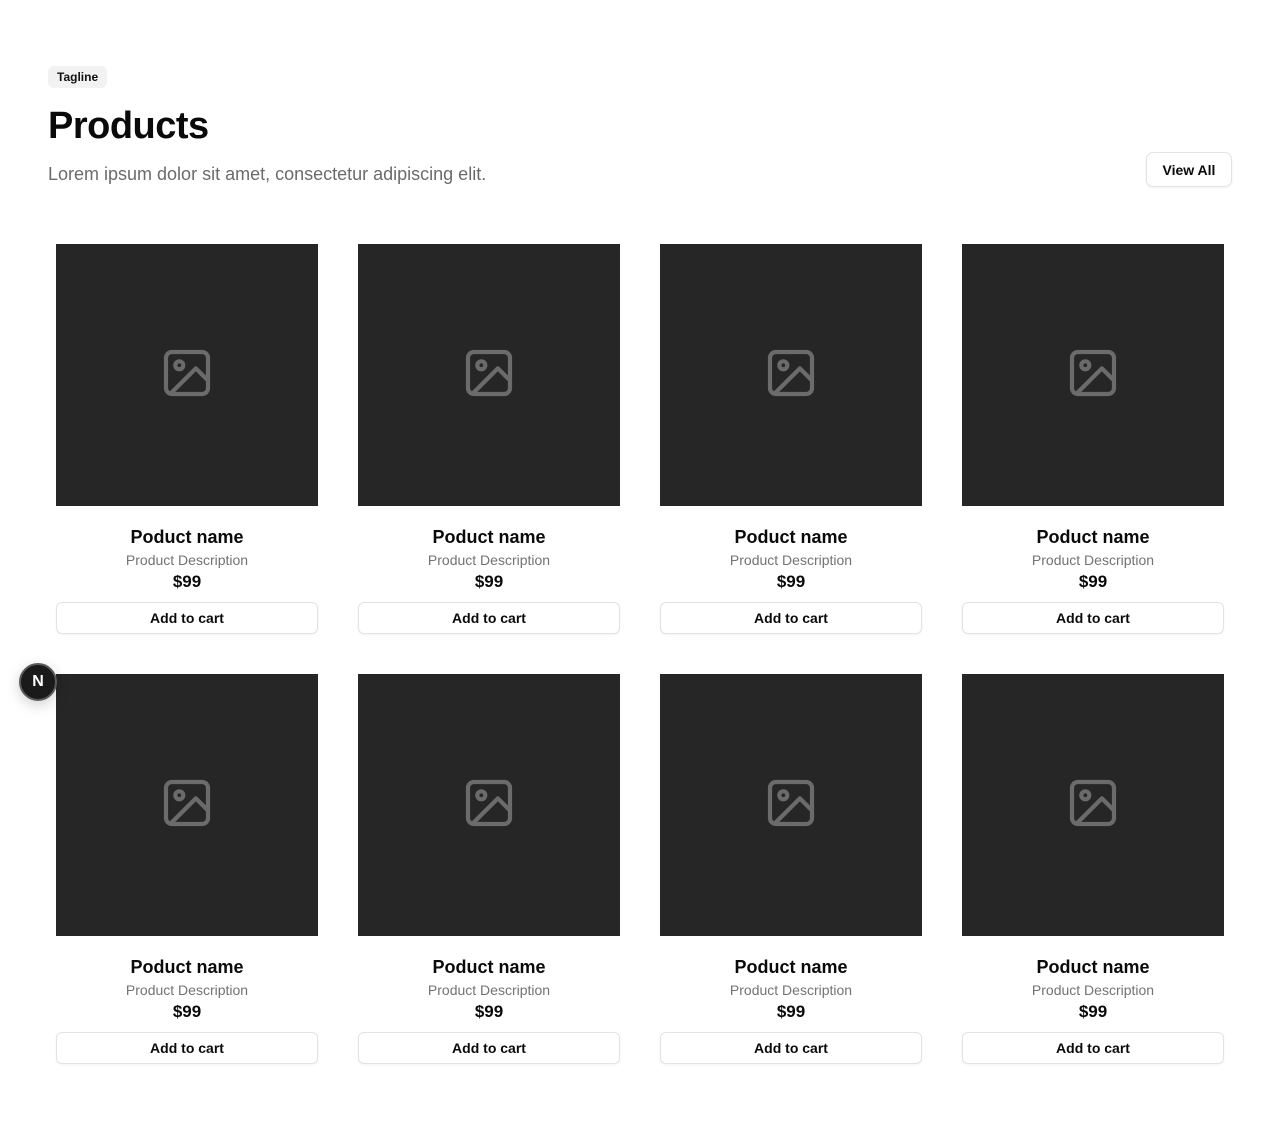 Image resolution: width=1280 pixels, height=1136 pixels. What do you see at coordinates (128, 126) in the screenshot?
I see `page-title: Products` at bounding box center [128, 126].